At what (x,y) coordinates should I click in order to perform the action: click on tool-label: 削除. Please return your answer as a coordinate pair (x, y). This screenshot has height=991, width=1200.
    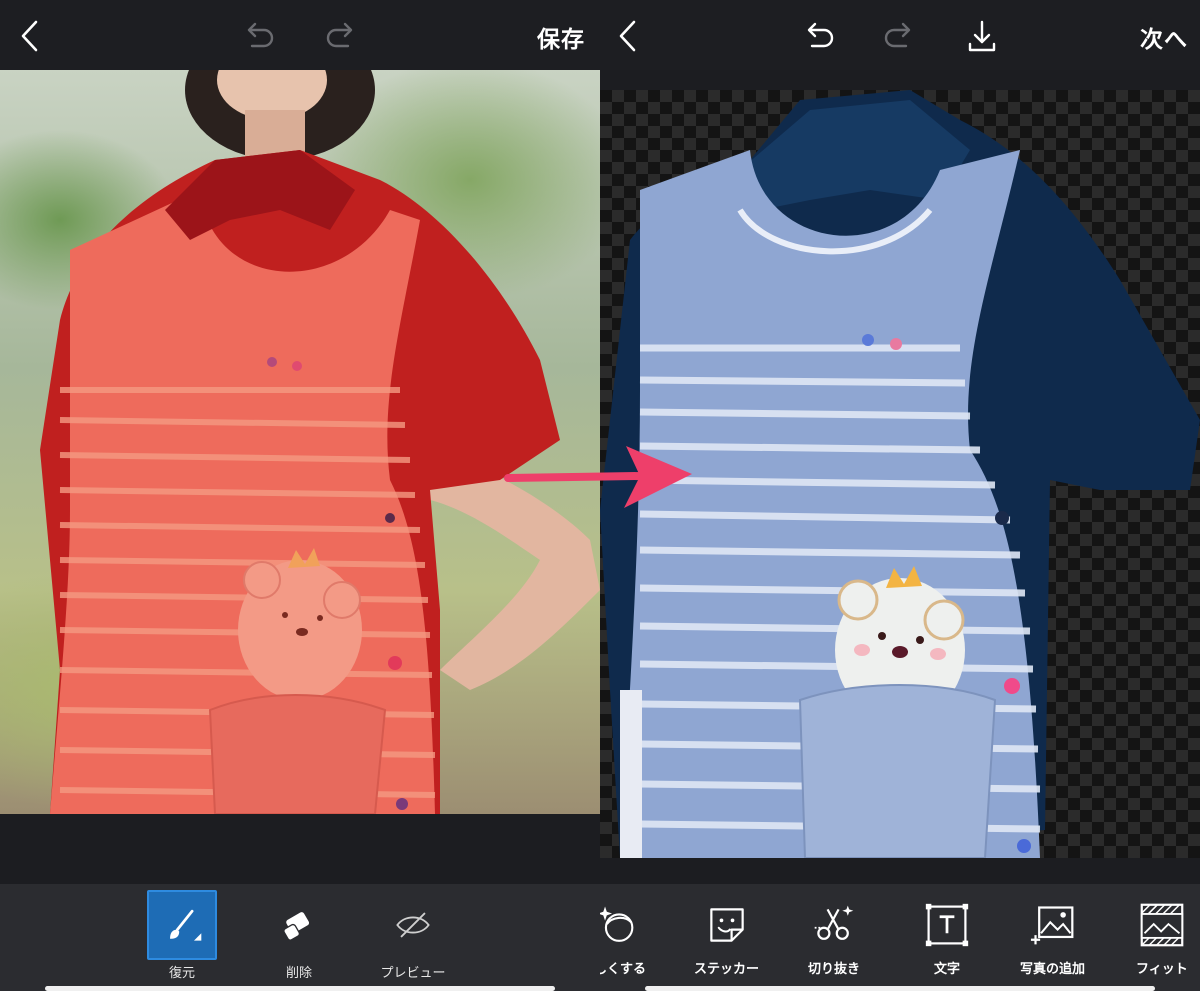
    Looking at the image, I should click on (298, 973).